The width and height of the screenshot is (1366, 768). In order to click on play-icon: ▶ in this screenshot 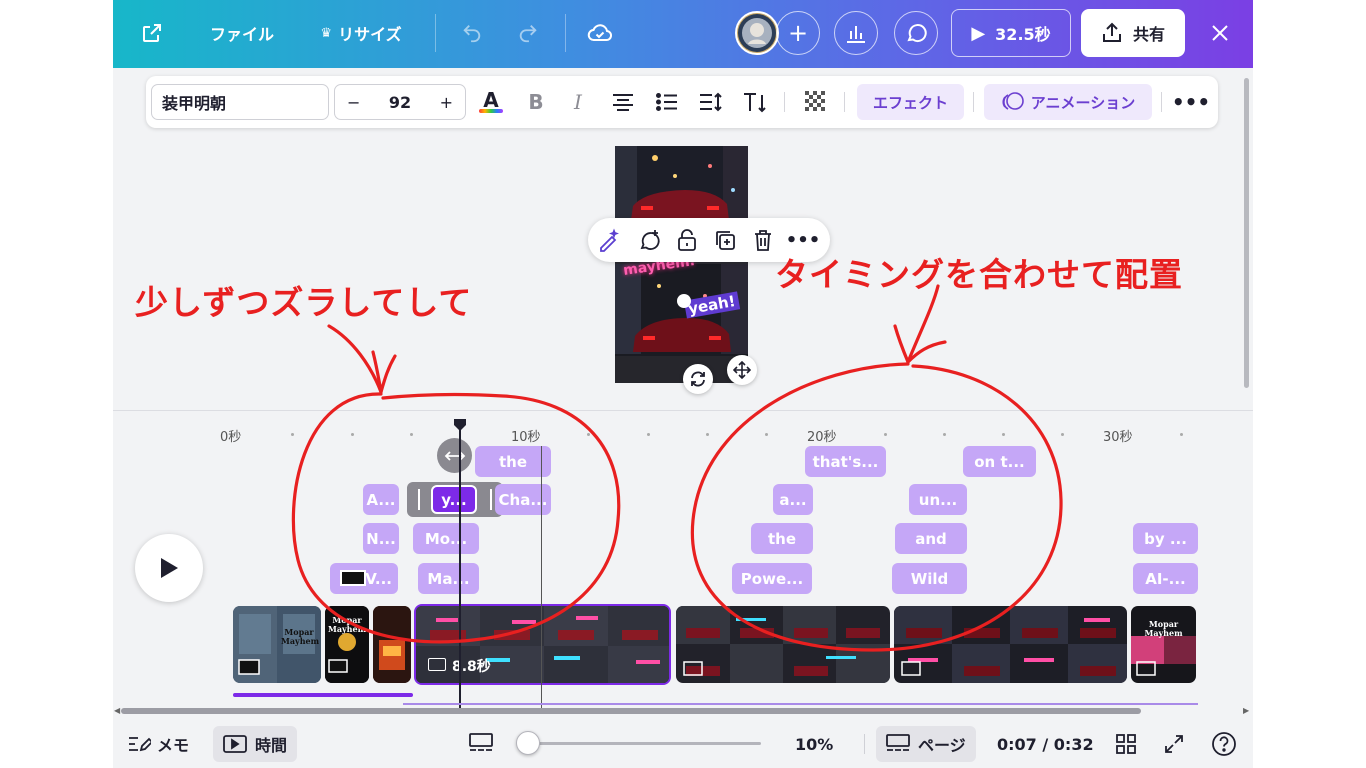, I will do `click(978, 33)`.